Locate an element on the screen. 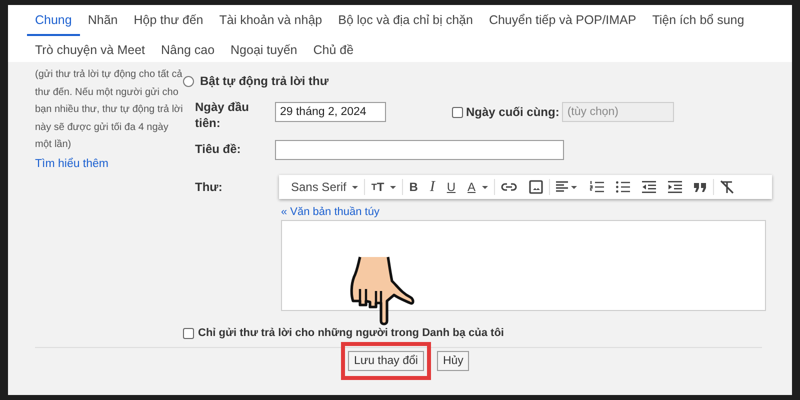 The width and height of the screenshot is (800, 400). settings-tab: Ngoại tuyến is located at coordinates (264, 52).